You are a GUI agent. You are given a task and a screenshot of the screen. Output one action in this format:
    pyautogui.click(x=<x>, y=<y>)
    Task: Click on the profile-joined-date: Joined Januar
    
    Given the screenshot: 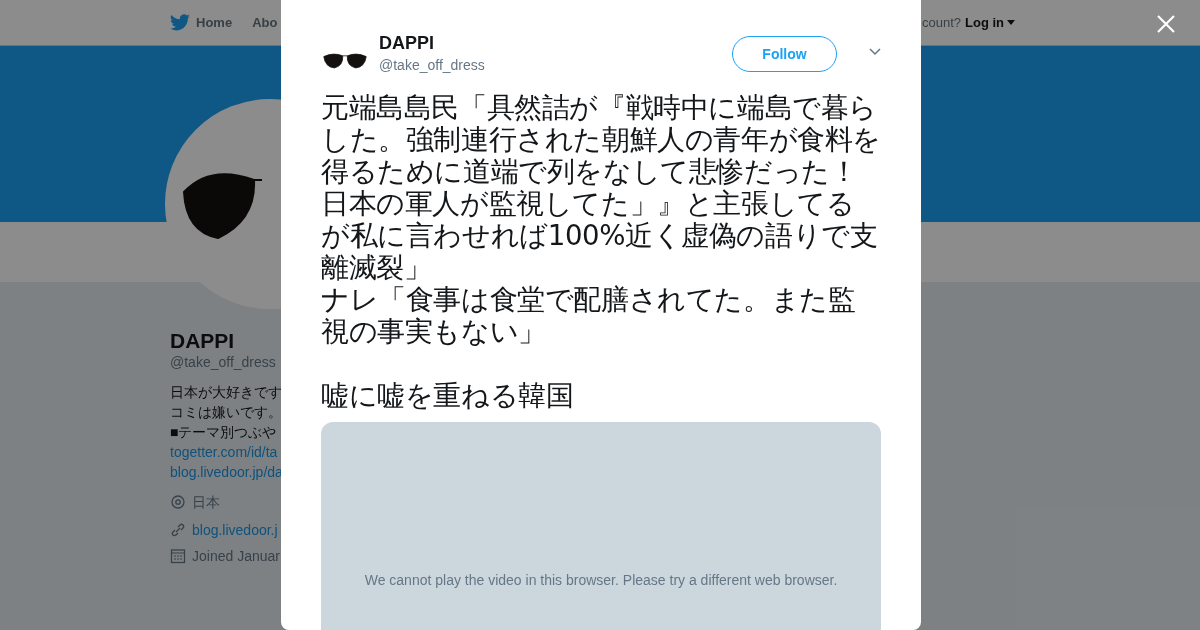 What is the action you would take?
    pyautogui.click(x=236, y=556)
    